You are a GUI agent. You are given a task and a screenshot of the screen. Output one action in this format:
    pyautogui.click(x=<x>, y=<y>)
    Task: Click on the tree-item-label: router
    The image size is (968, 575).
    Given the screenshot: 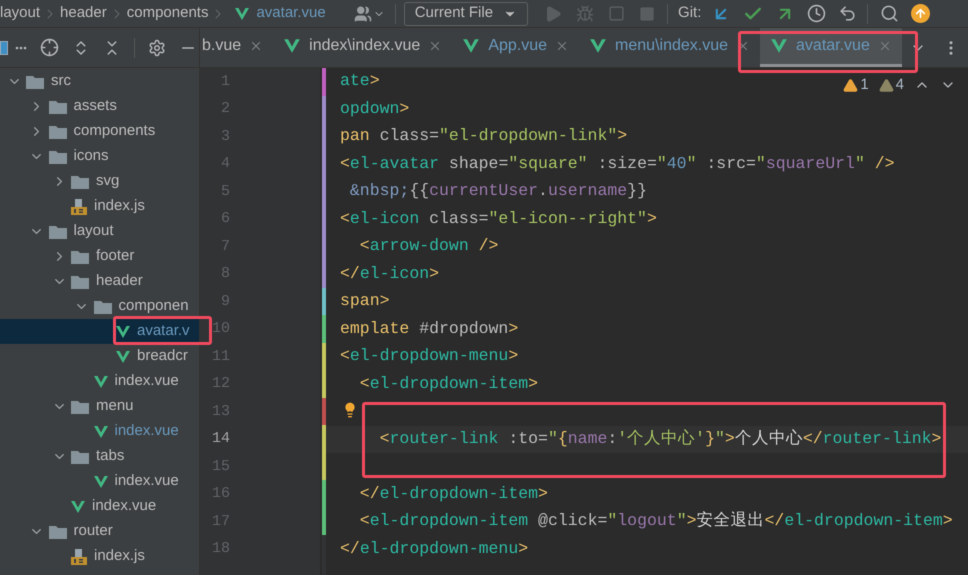 What is the action you would take?
    pyautogui.click(x=93, y=531)
    